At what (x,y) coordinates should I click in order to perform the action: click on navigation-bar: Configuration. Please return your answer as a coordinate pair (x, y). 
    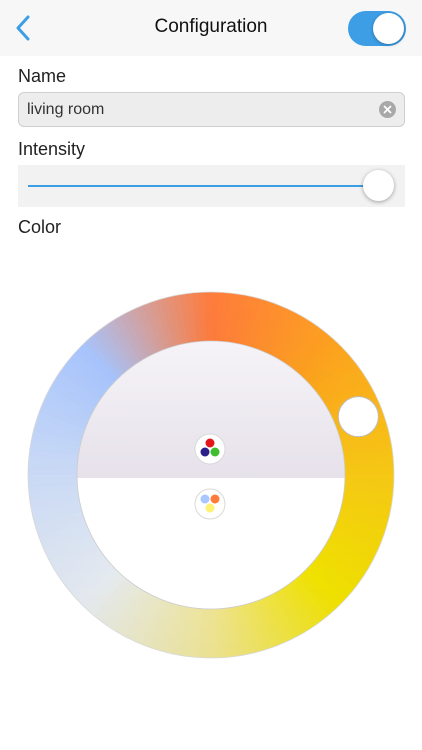
    Looking at the image, I should click on (211, 28).